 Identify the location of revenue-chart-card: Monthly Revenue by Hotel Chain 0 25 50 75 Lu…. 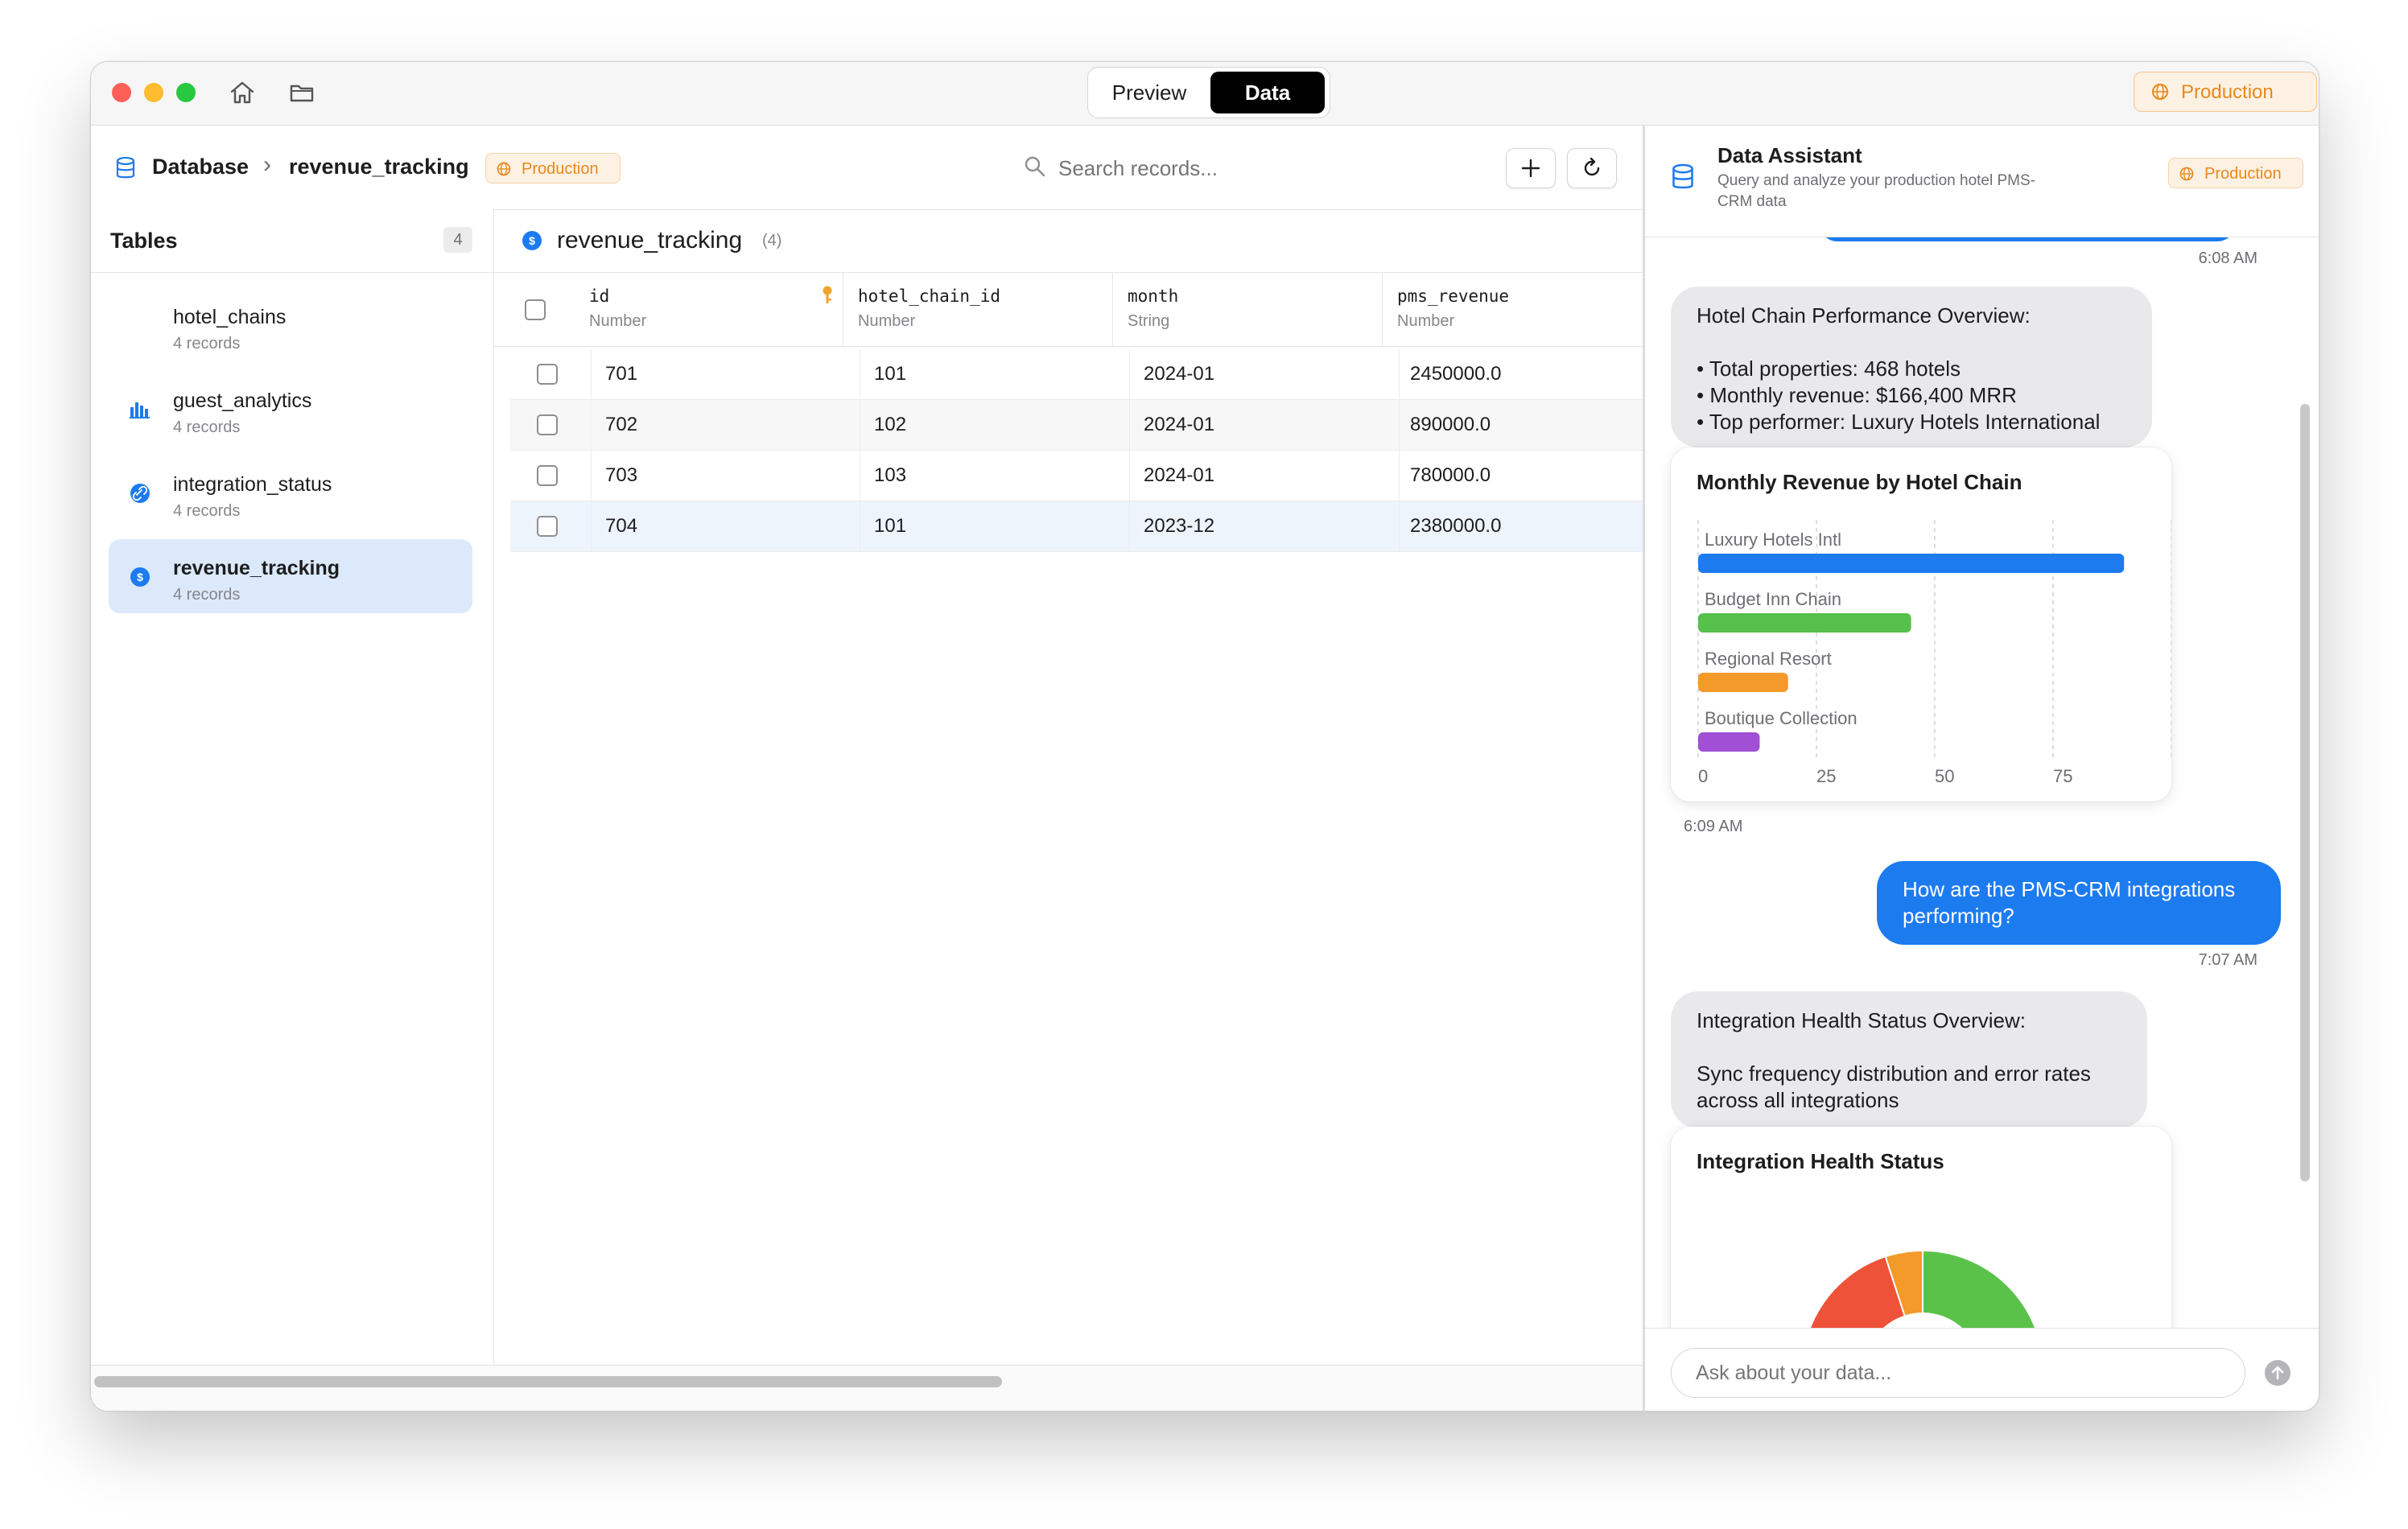
(1921, 624).